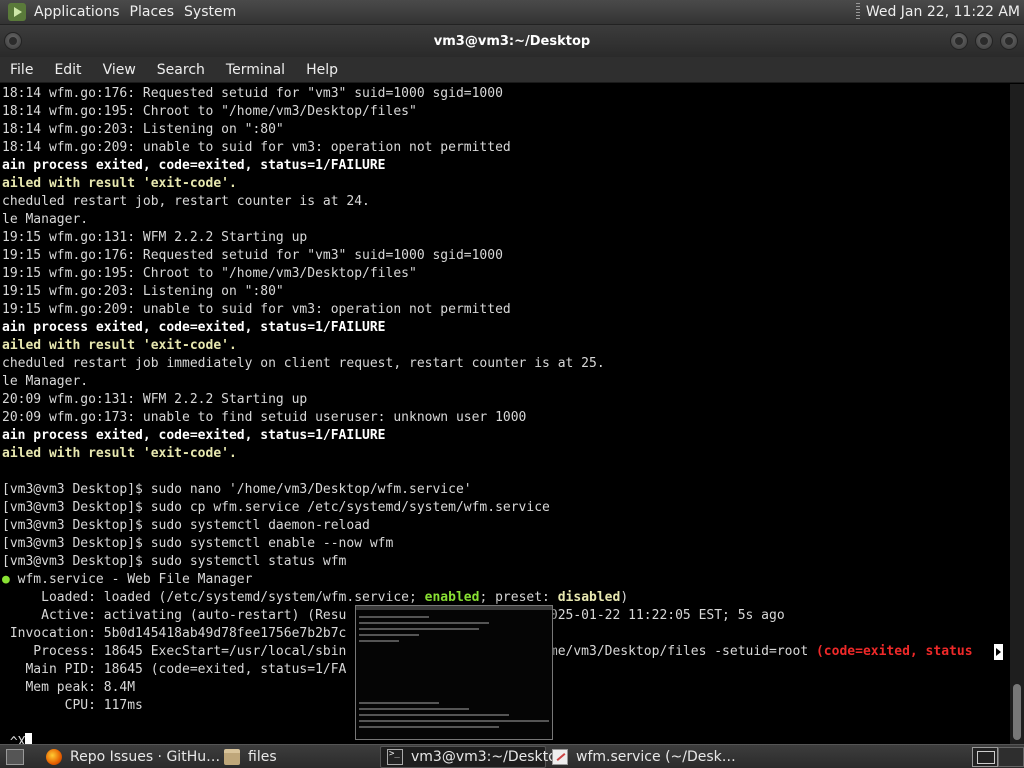 The image size is (1024, 768). What do you see at coordinates (560, 756) in the screenshot?
I see `editor-icon` at bounding box center [560, 756].